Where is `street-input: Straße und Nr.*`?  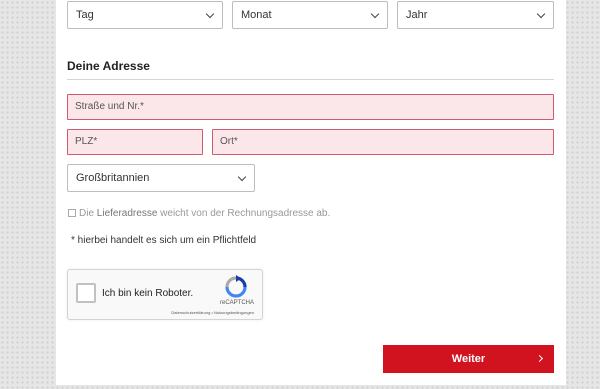 street-input: Straße und Nr.* is located at coordinates (310, 107).